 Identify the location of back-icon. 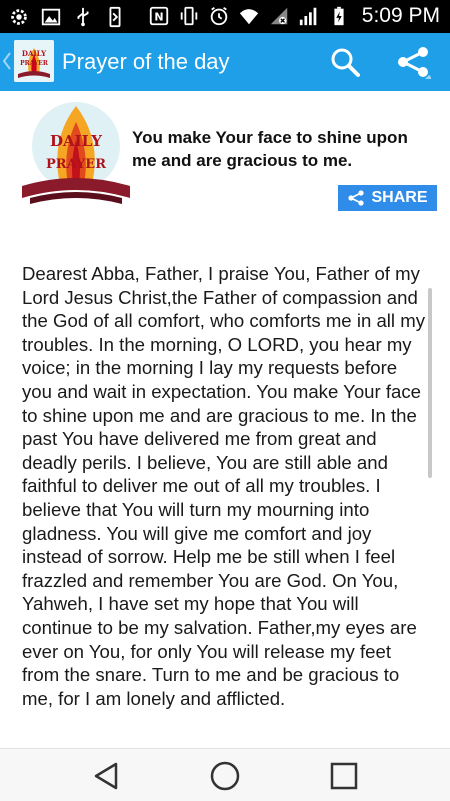
(107, 776).